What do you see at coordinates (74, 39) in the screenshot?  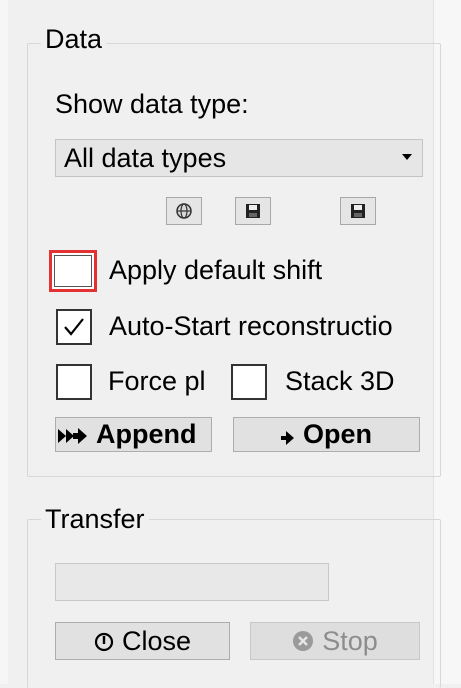 I see `data-group-title: Data` at bounding box center [74, 39].